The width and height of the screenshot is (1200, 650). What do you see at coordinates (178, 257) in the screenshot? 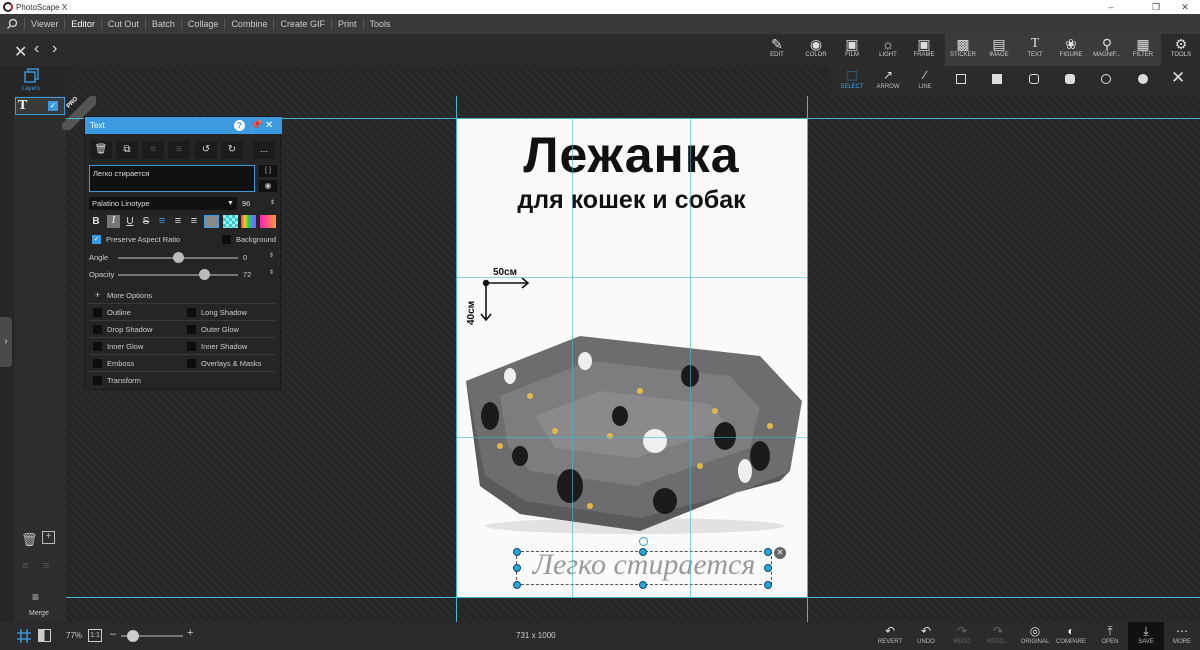
I see `angle-slider-knob` at bounding box center [178, 257].